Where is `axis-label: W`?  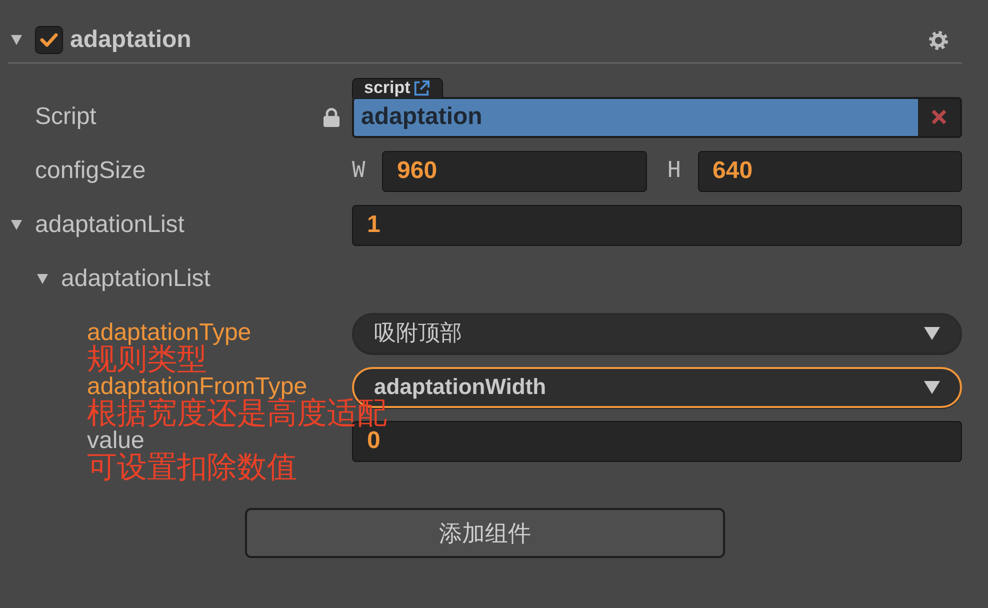
axis-label: W is located at coordinates (359, 171).